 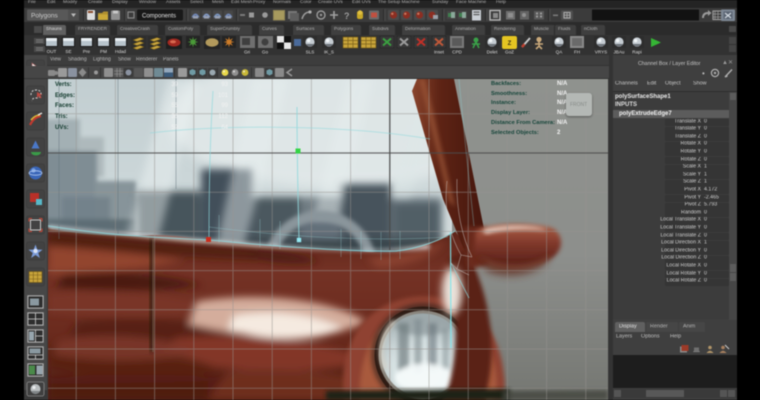 What do you see at coordinates (510, 44) in the screenshot?
I see `svg-text: Z` at bounding box center [510, 44].